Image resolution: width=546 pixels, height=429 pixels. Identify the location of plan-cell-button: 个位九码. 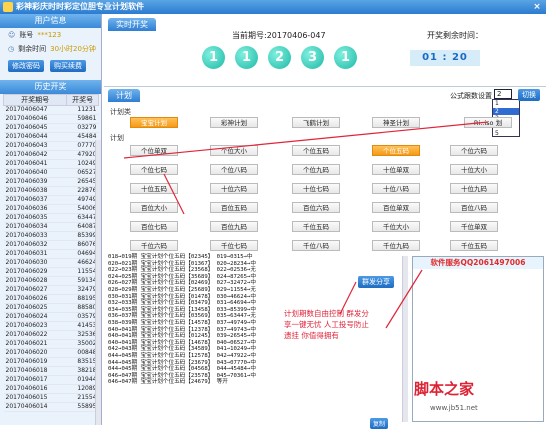
(316, 169).